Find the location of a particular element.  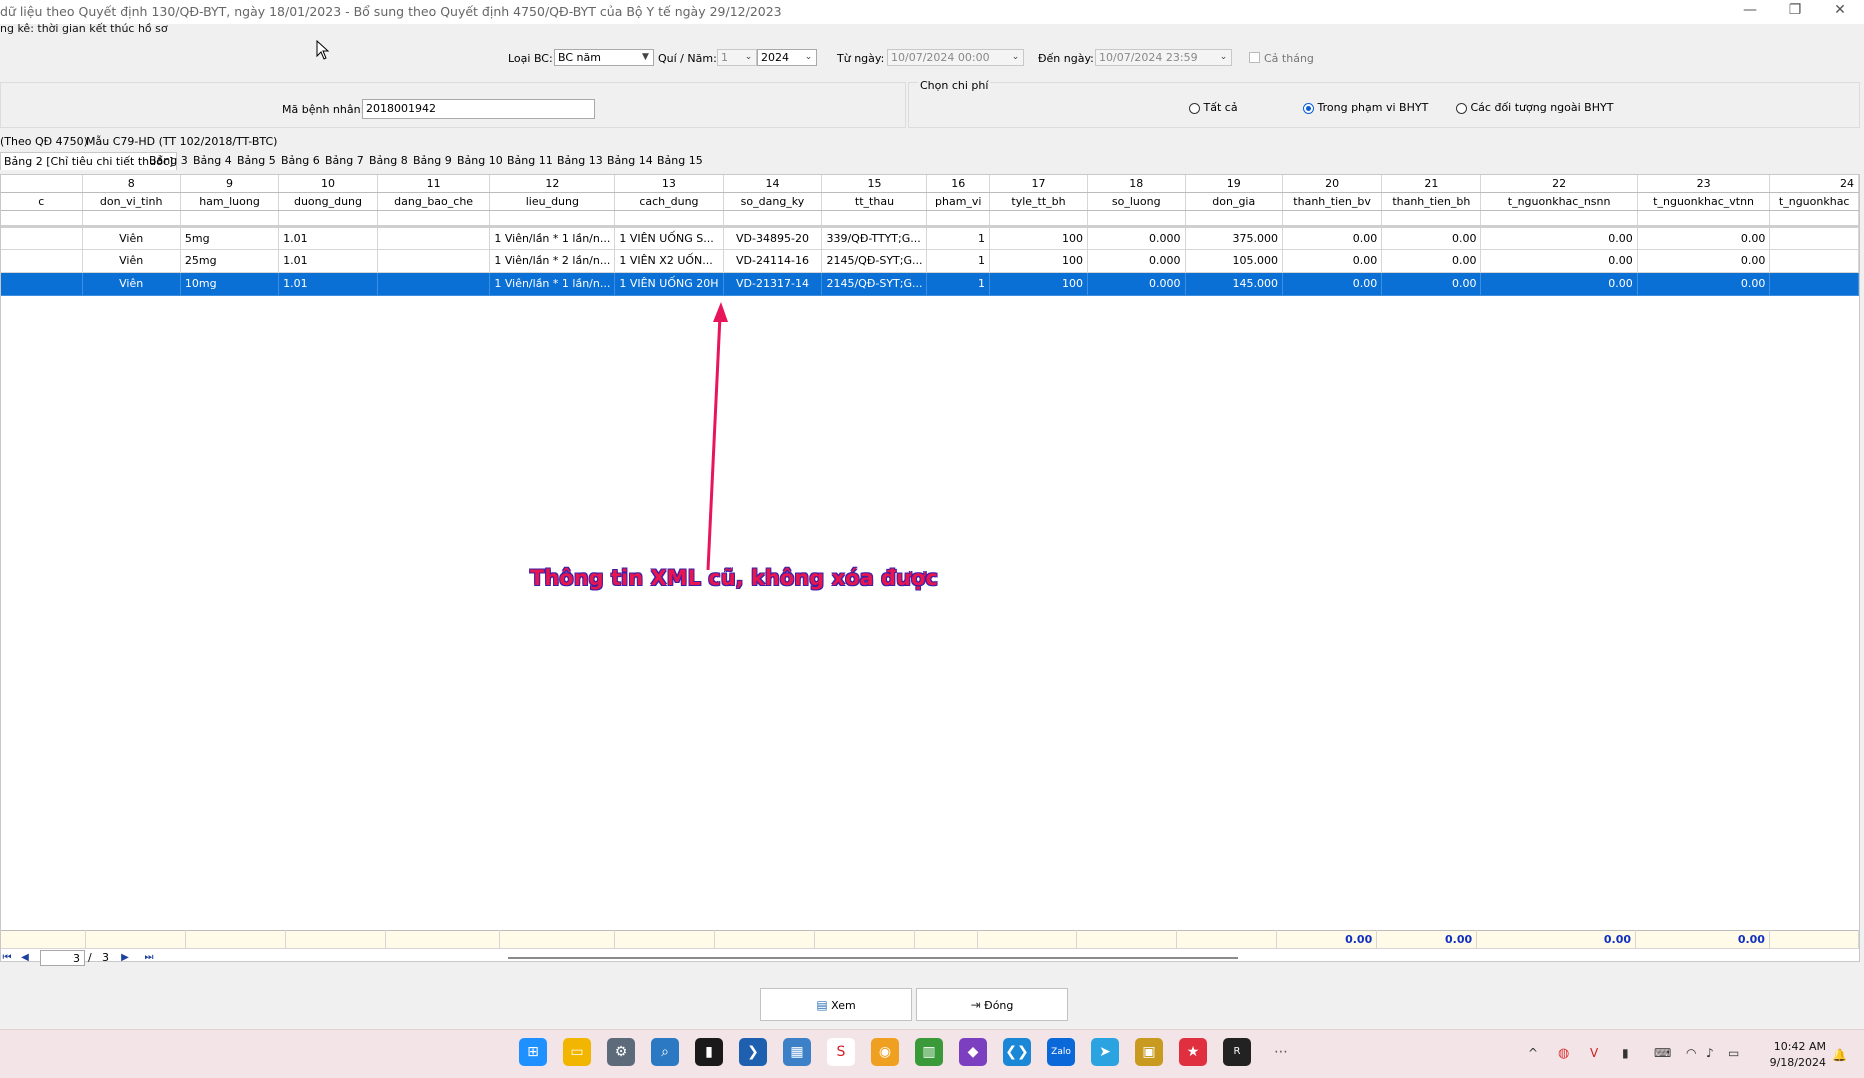

column-header: t_nguonkhac_vtnn is located at coordinates (1704, 201).